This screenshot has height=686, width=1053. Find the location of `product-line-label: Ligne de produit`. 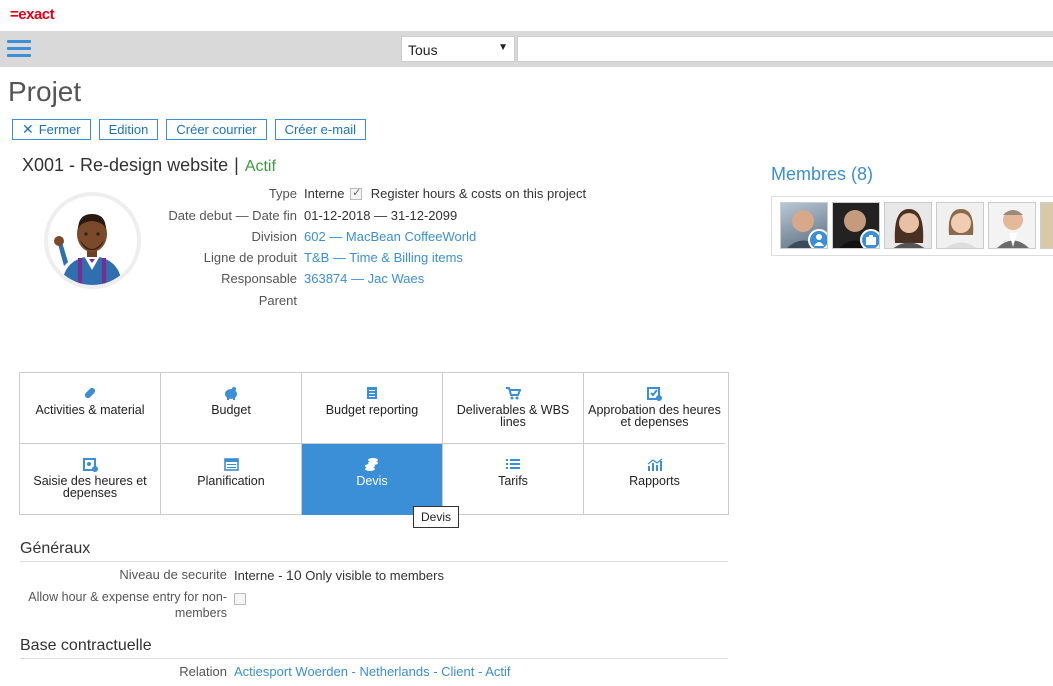

product-line-label: Ligne de produit is located at coordinates (250, 257).